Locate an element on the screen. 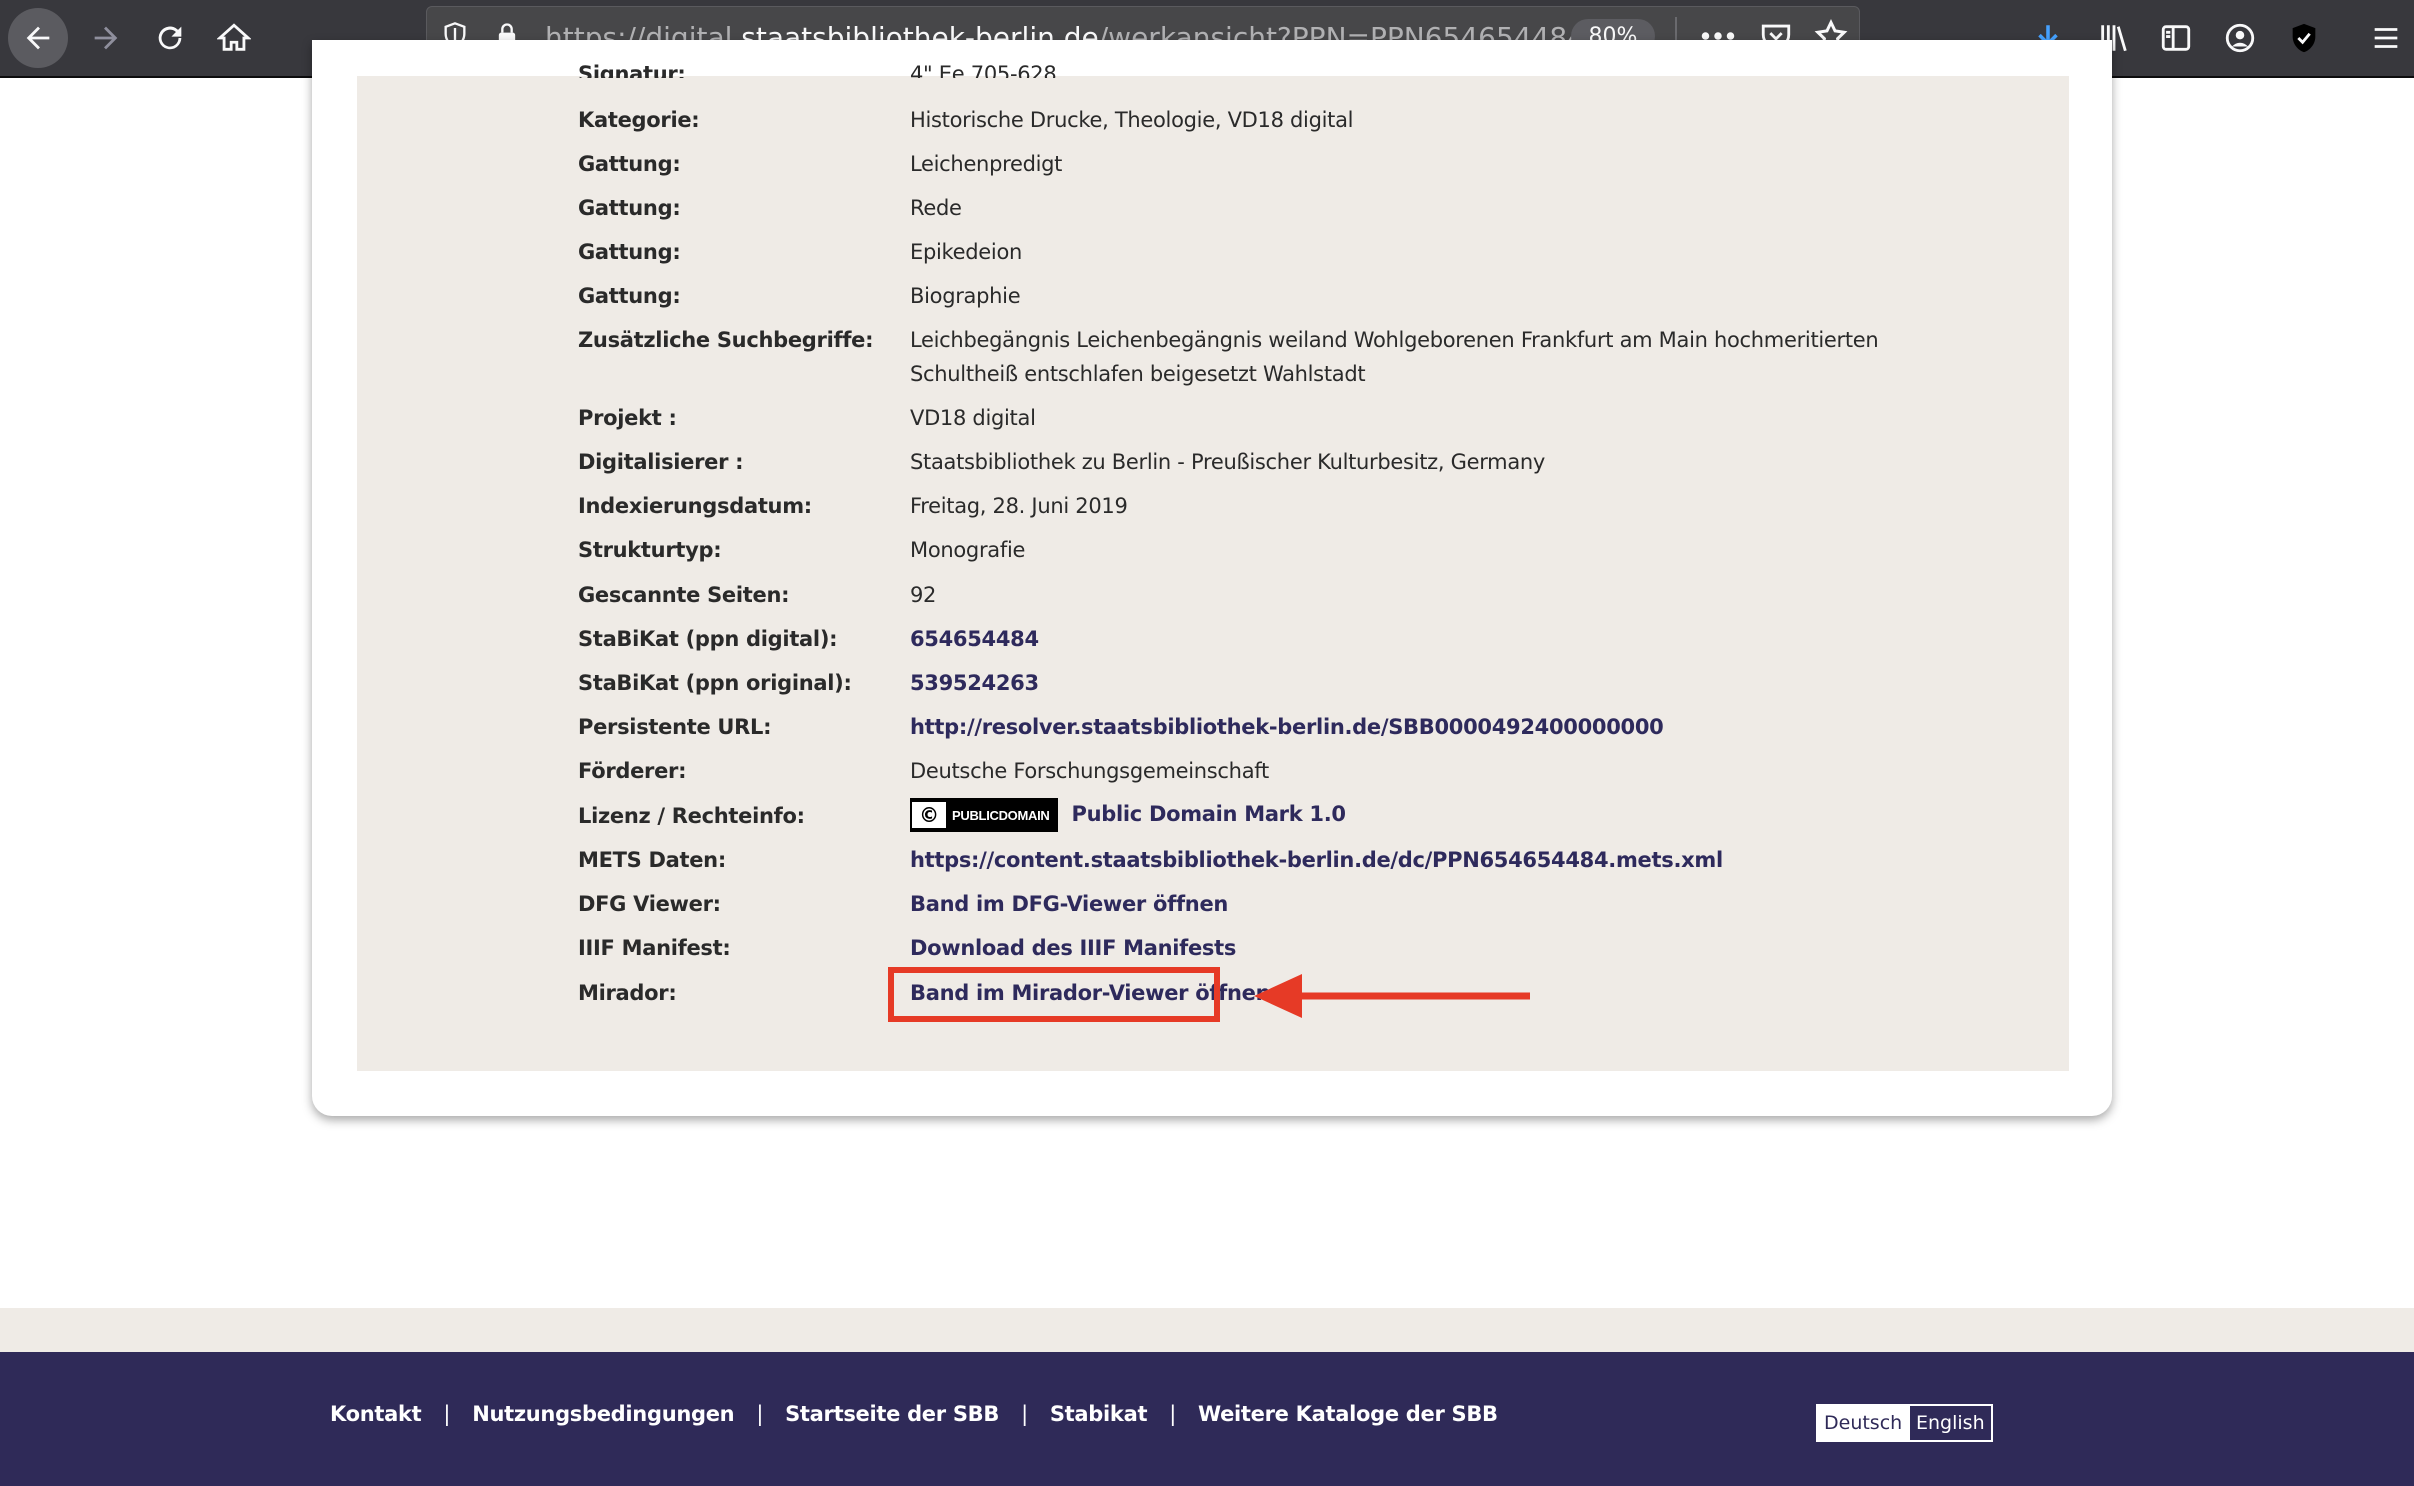  footer-spacer is located at coordinates (1207, 1330).